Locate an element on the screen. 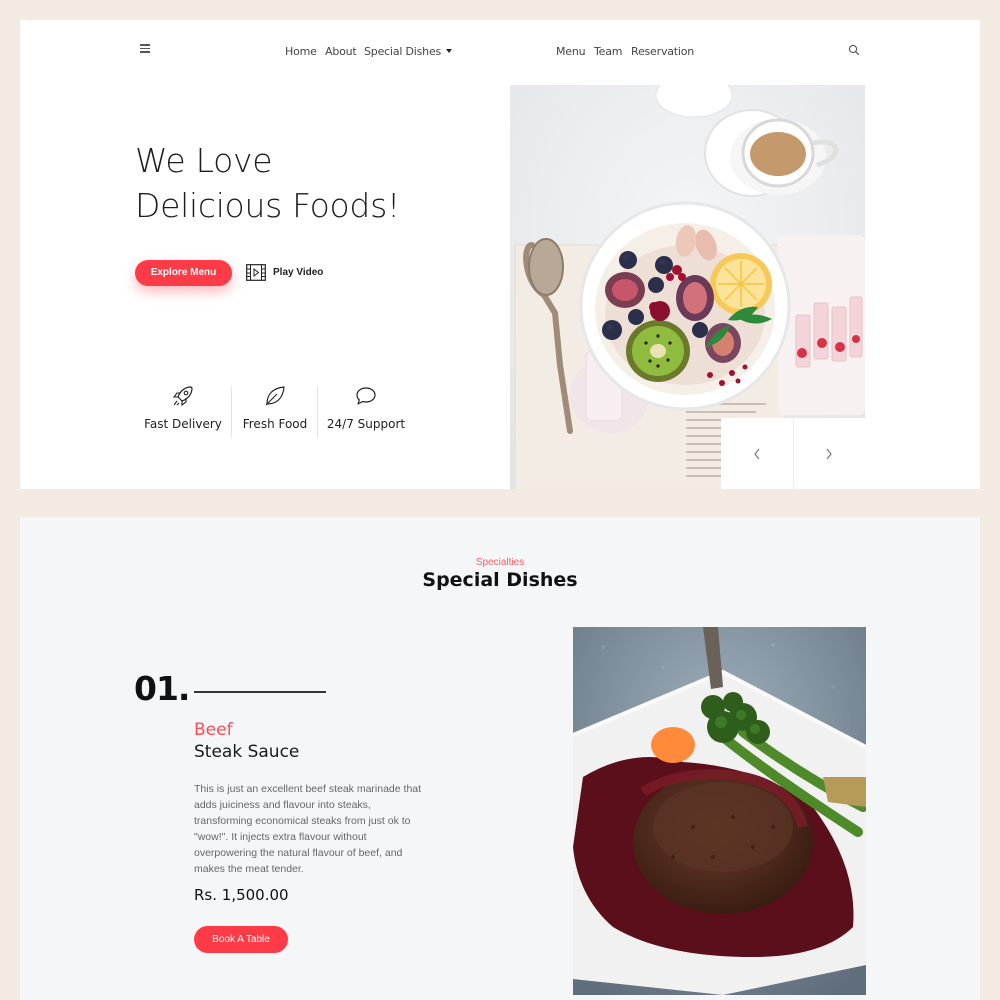  chat-icon is located at coordinates (366, 396).